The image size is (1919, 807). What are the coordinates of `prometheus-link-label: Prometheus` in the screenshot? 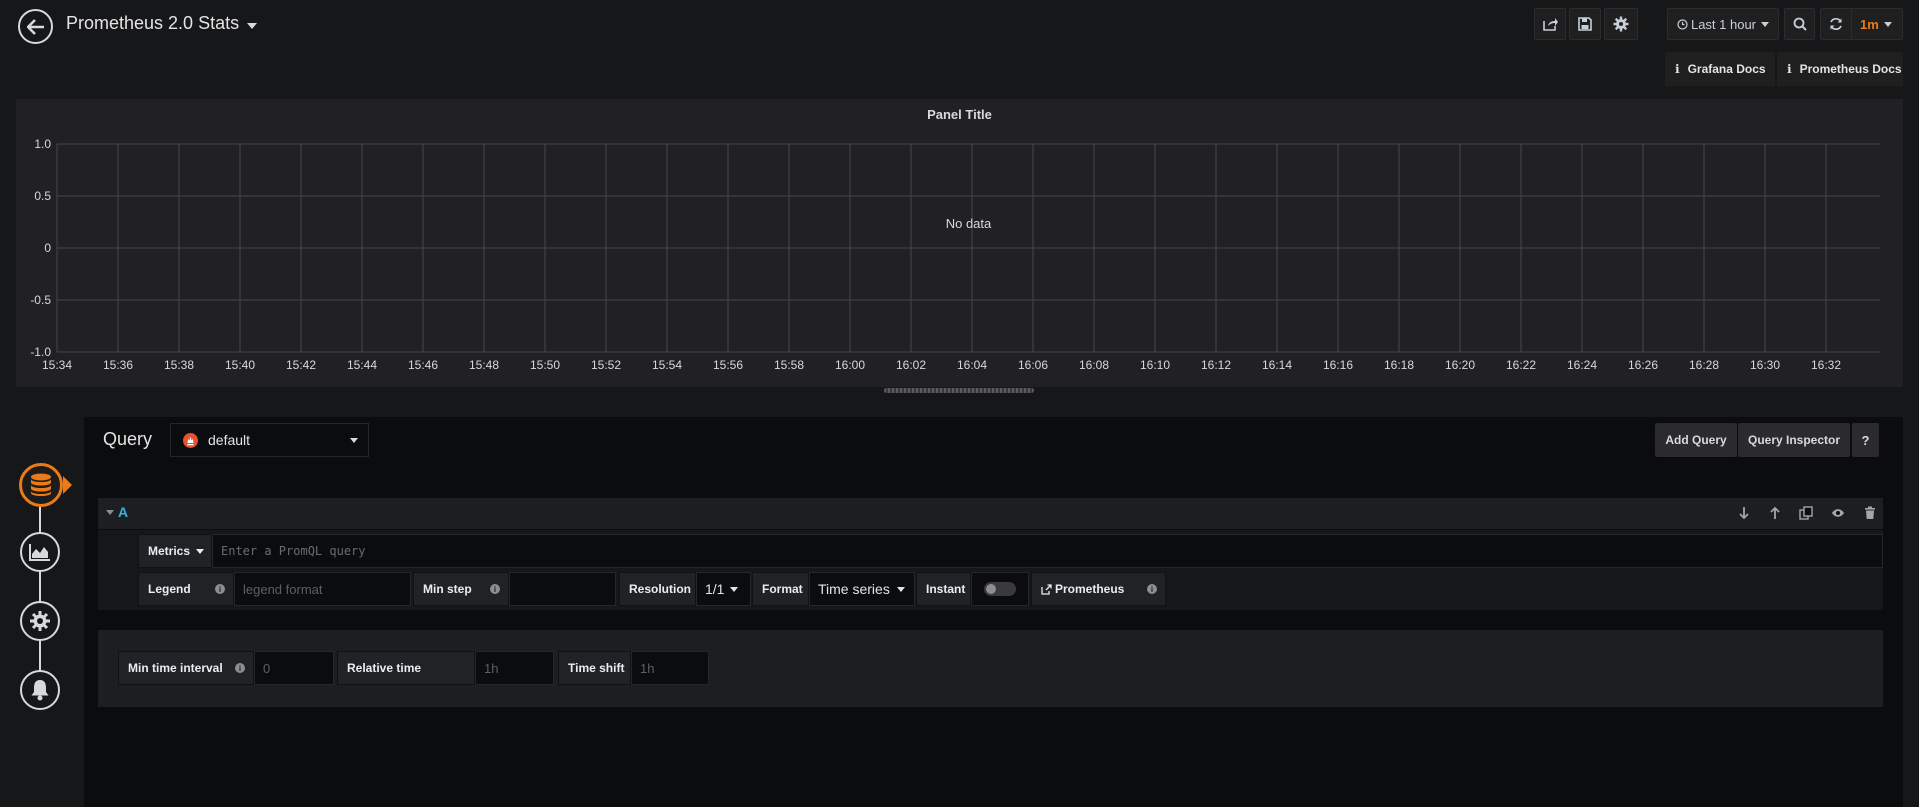 It's located at (1090, 589).